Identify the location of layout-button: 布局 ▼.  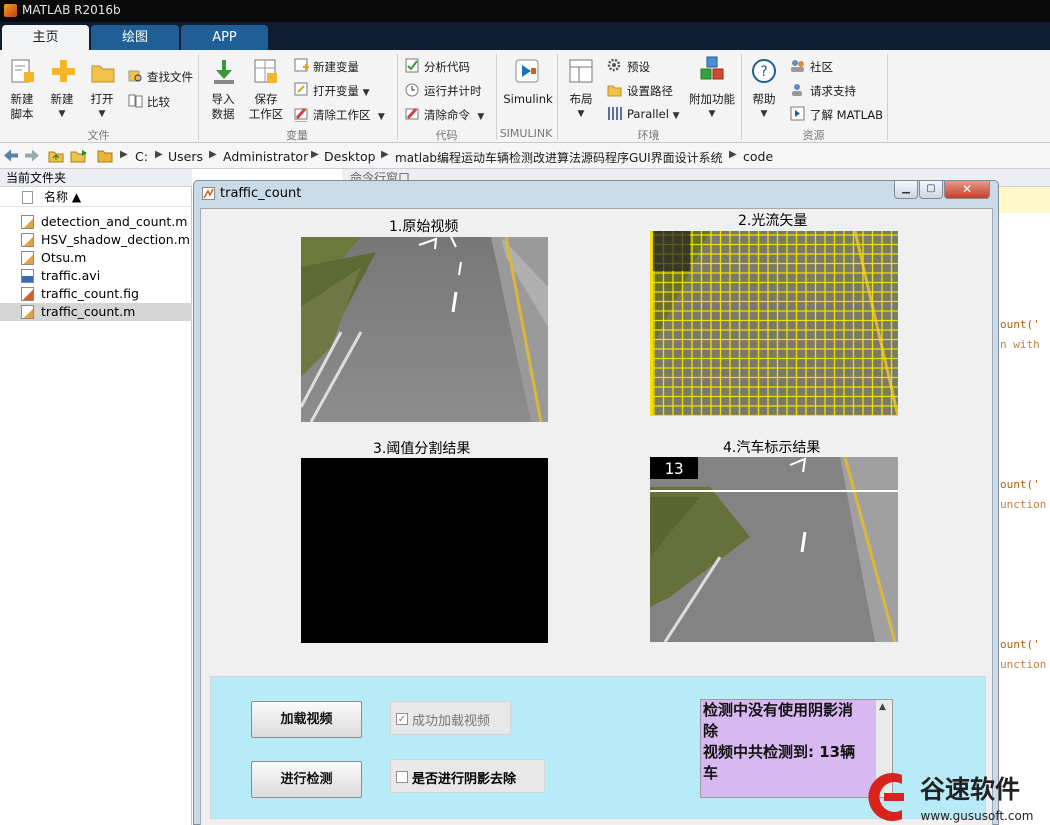
(581, 107).